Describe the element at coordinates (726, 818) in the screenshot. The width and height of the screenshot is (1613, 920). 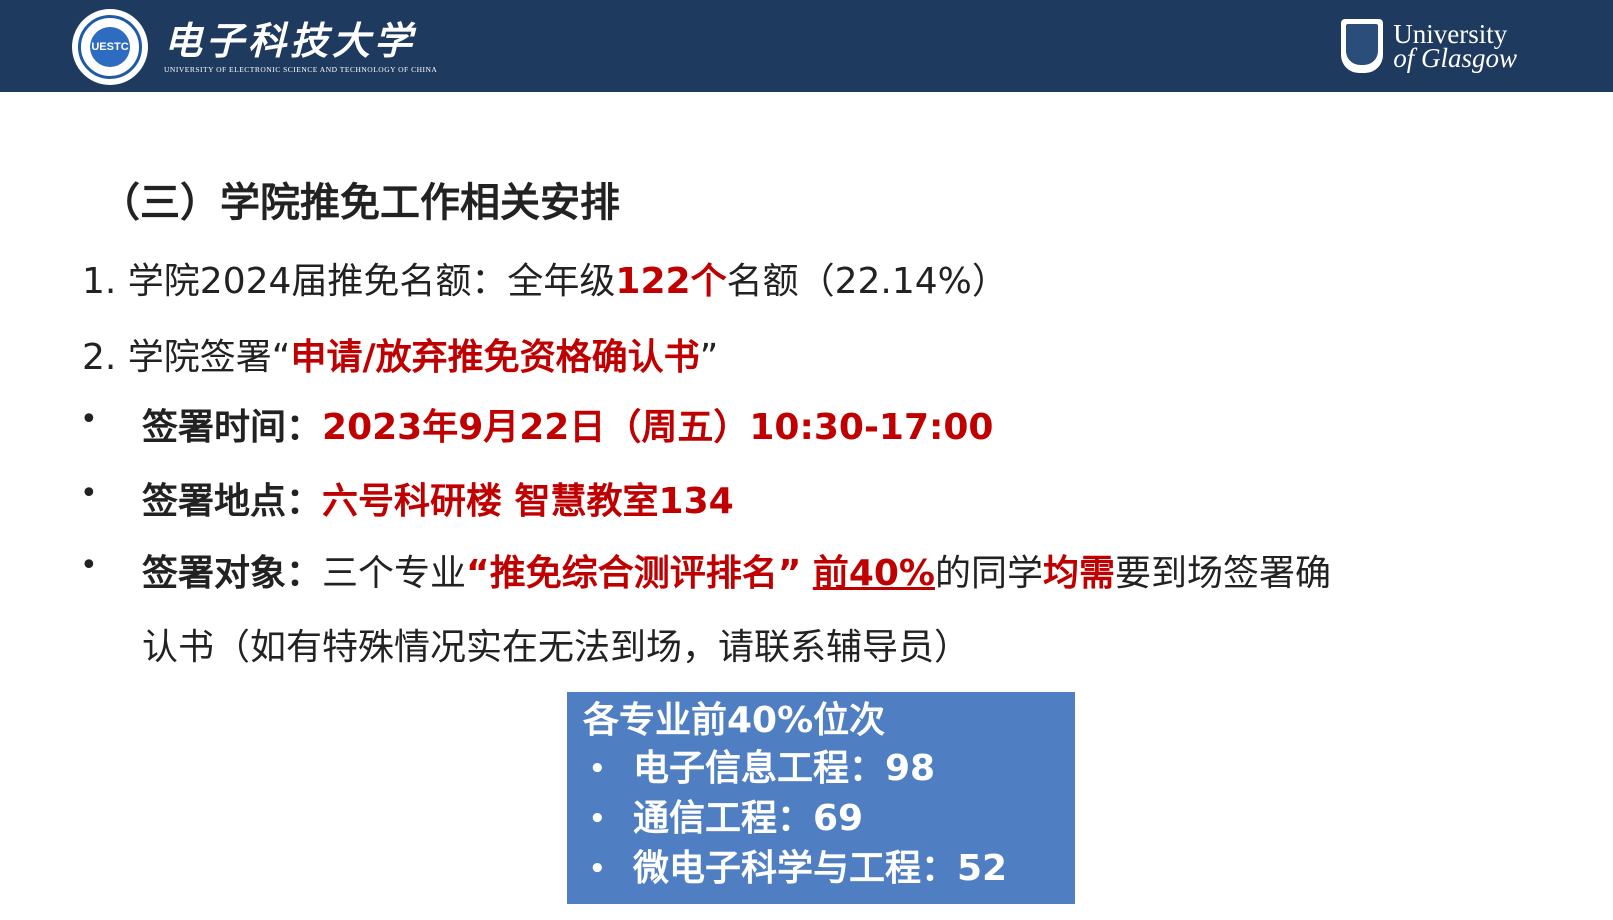
I see `list-item: • 通信工程：69` at that location.